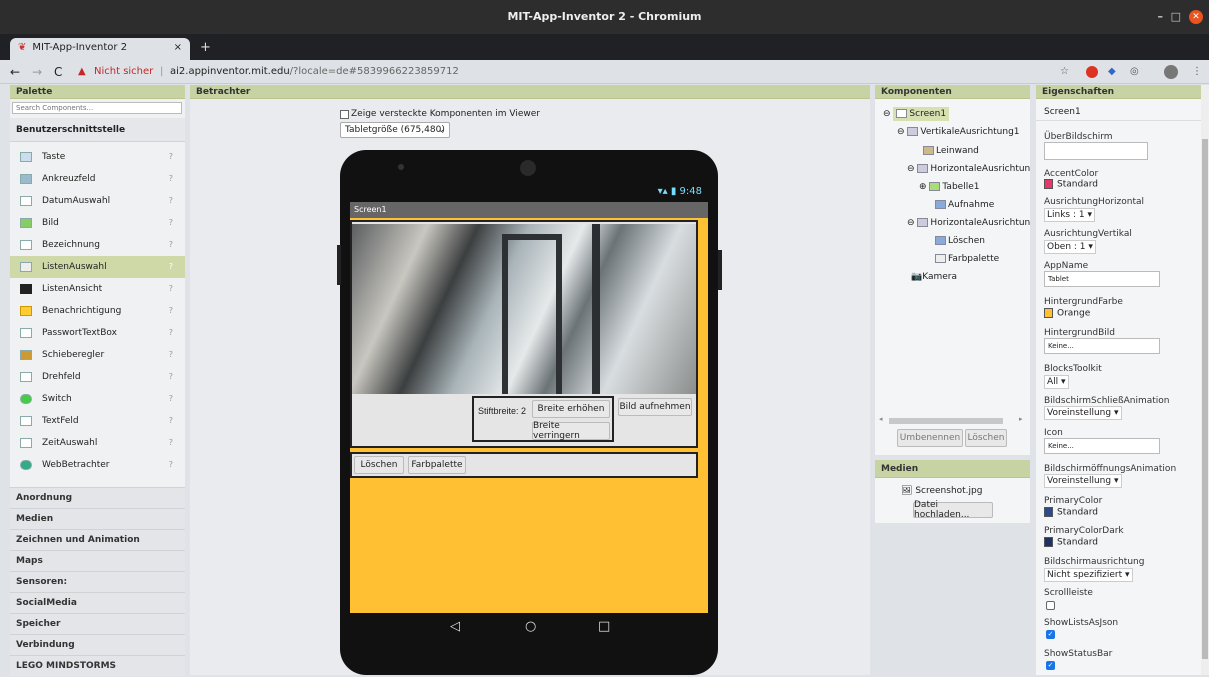 The height and width of the screenshot is (677, 1209). Describe the element at coordinates (97, 443) in the screenshot. I see `palette-item-timepicker: ZeitAuswahl?` at that location.